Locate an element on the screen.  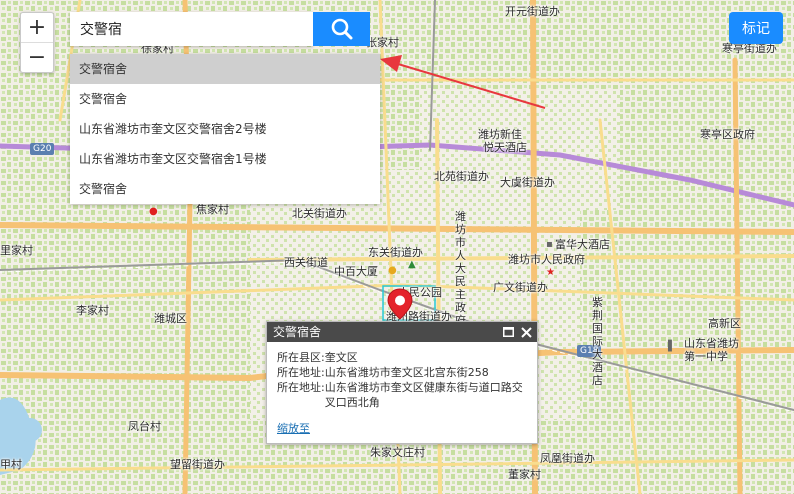
zoom-out-button: − is located at coordinates (37, 57).